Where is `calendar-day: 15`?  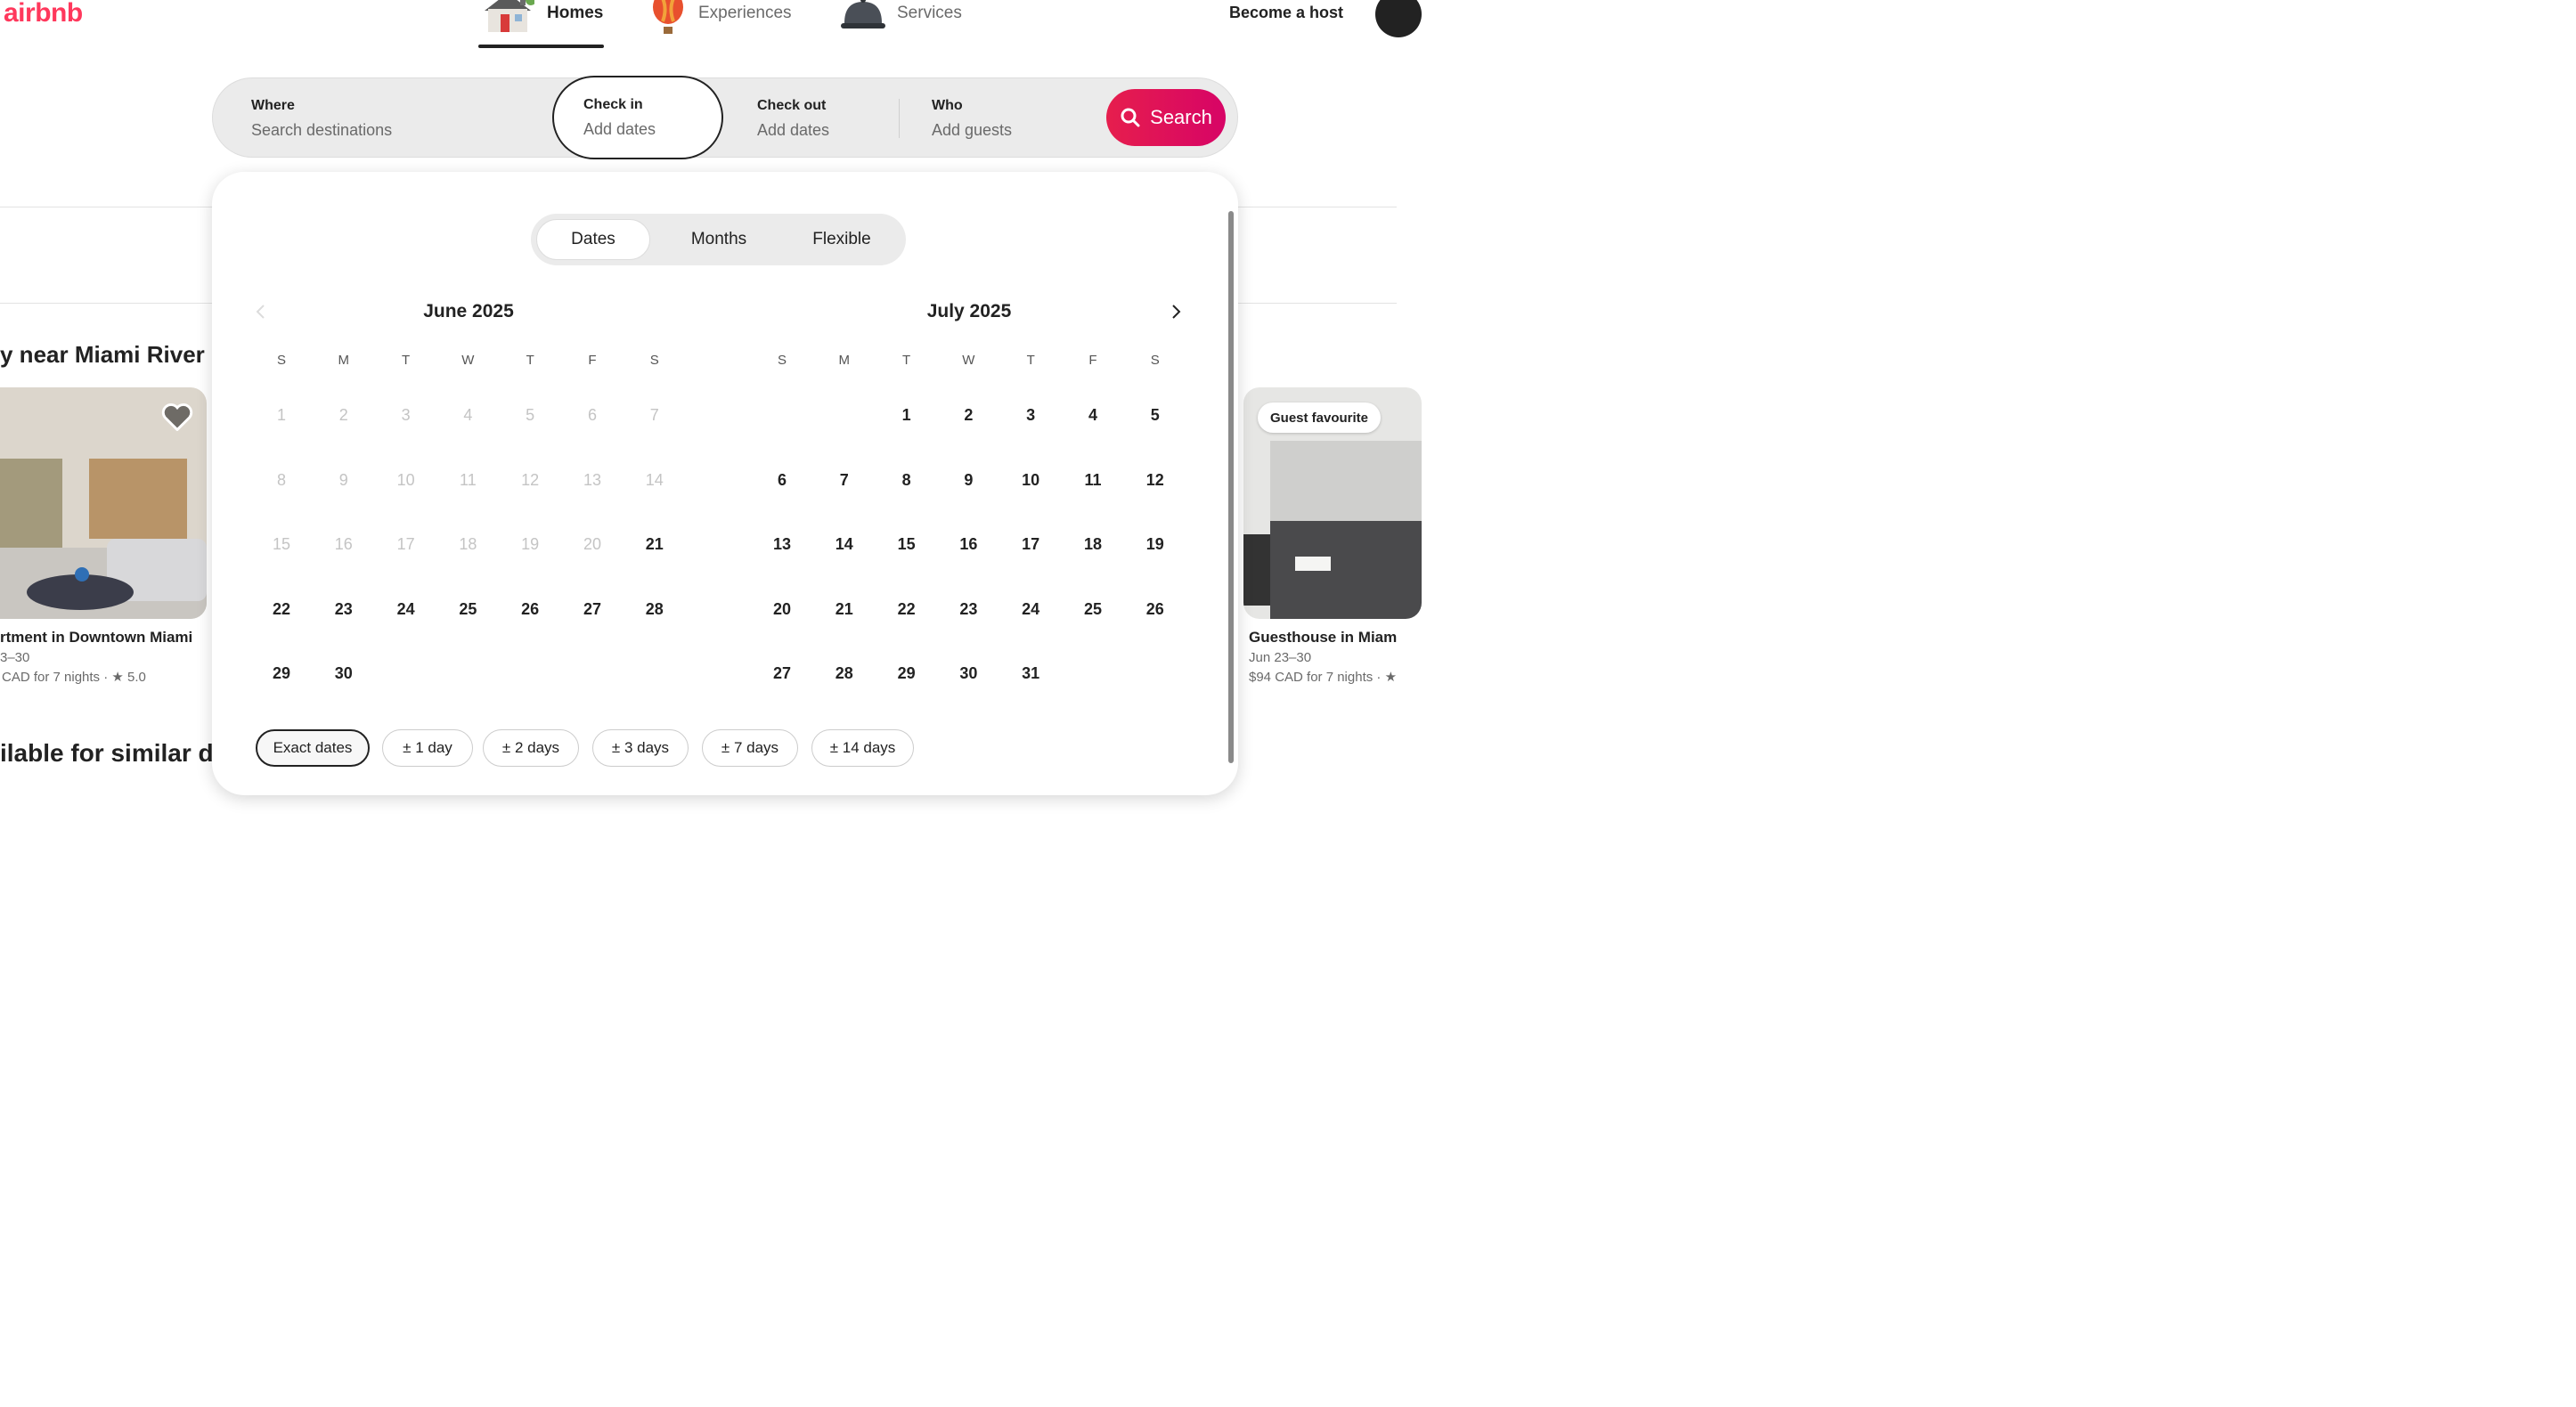
calendar-day: 15 is located at coordinates (907, 544).